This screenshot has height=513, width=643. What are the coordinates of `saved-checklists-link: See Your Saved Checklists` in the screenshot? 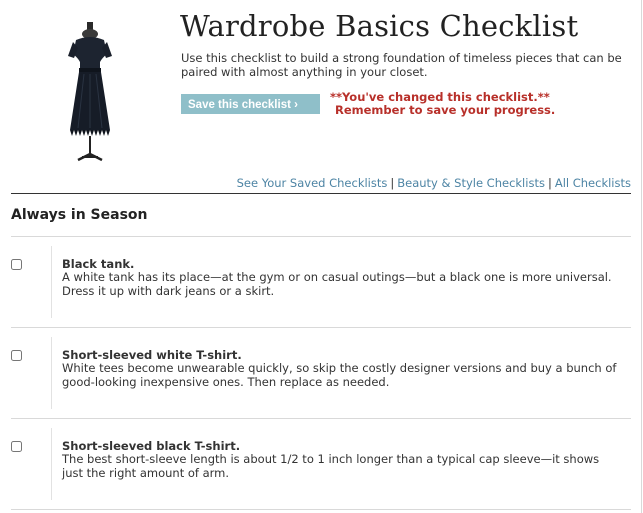 It's located at (312, 183).